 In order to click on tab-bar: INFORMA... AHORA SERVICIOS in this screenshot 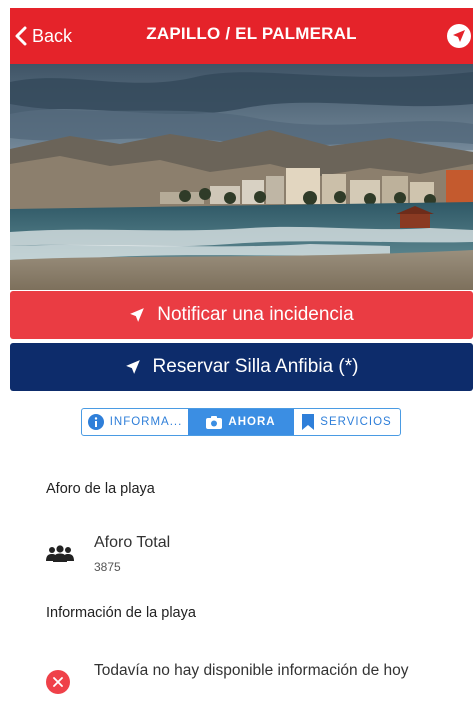, I will do `click(241, 422)`.